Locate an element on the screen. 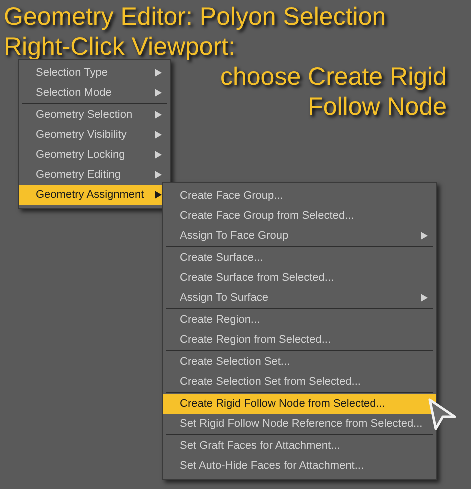  caption-line: Follow Node is located at coordinates (377, 107).